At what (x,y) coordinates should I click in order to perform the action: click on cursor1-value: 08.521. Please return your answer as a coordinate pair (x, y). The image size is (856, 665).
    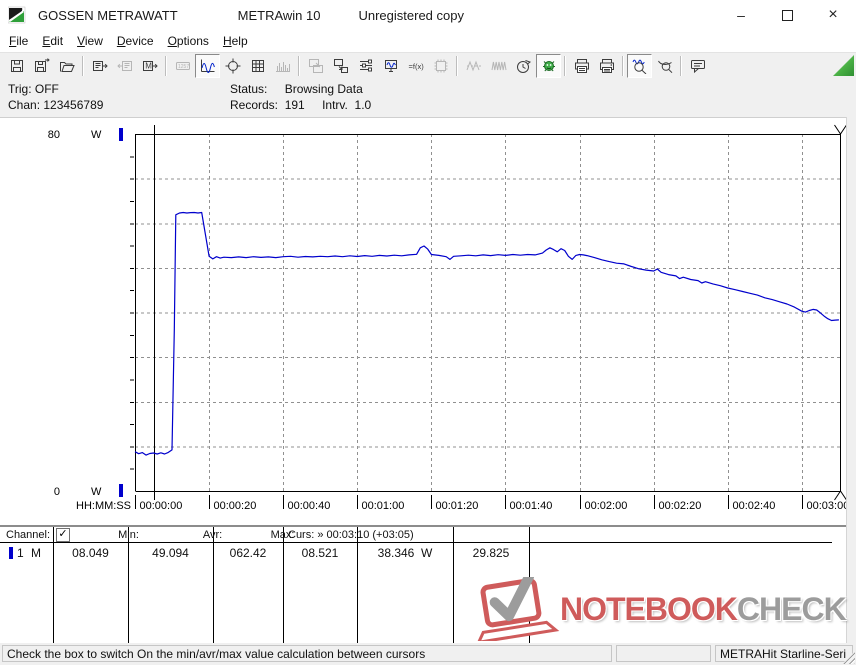
    Looking at the image, I should click on (320, 553).